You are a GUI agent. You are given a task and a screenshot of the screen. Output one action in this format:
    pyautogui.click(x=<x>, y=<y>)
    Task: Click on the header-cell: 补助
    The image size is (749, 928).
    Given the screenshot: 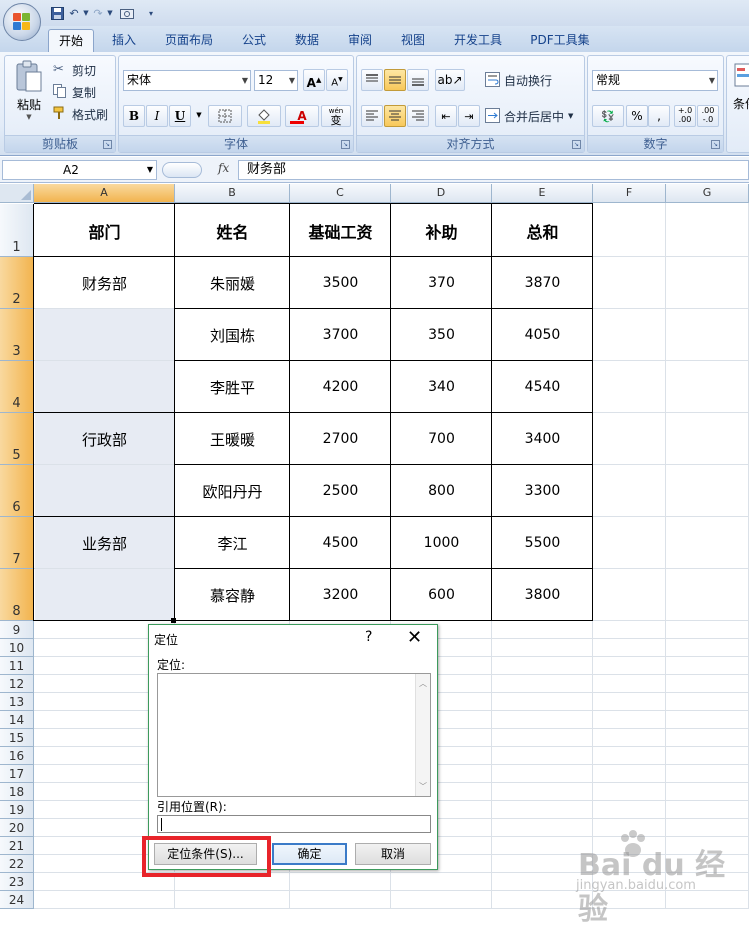 What is the action you would take?
    pyautogui.click(x=441, y=230)
    